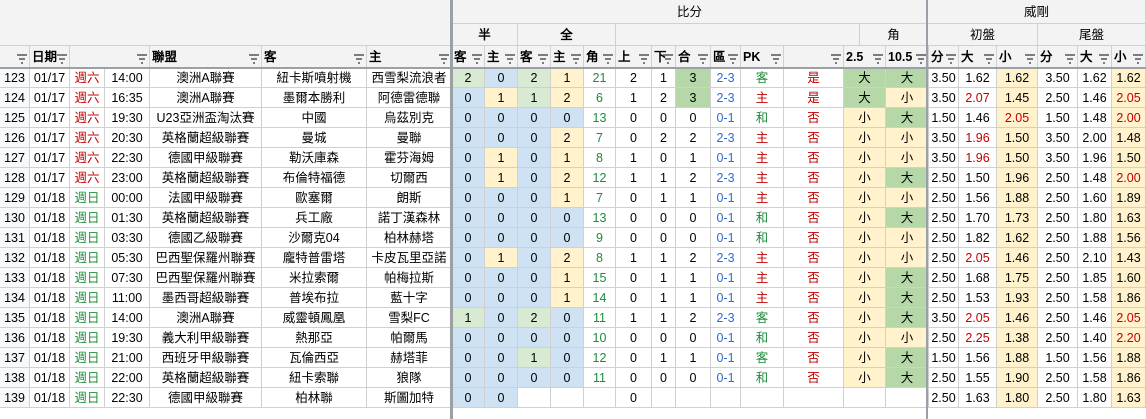  What do you see at coordinates (1017, 98) in the screenshot?
I see `cell-s3: 1.45` at bounding box center [1017, 98].